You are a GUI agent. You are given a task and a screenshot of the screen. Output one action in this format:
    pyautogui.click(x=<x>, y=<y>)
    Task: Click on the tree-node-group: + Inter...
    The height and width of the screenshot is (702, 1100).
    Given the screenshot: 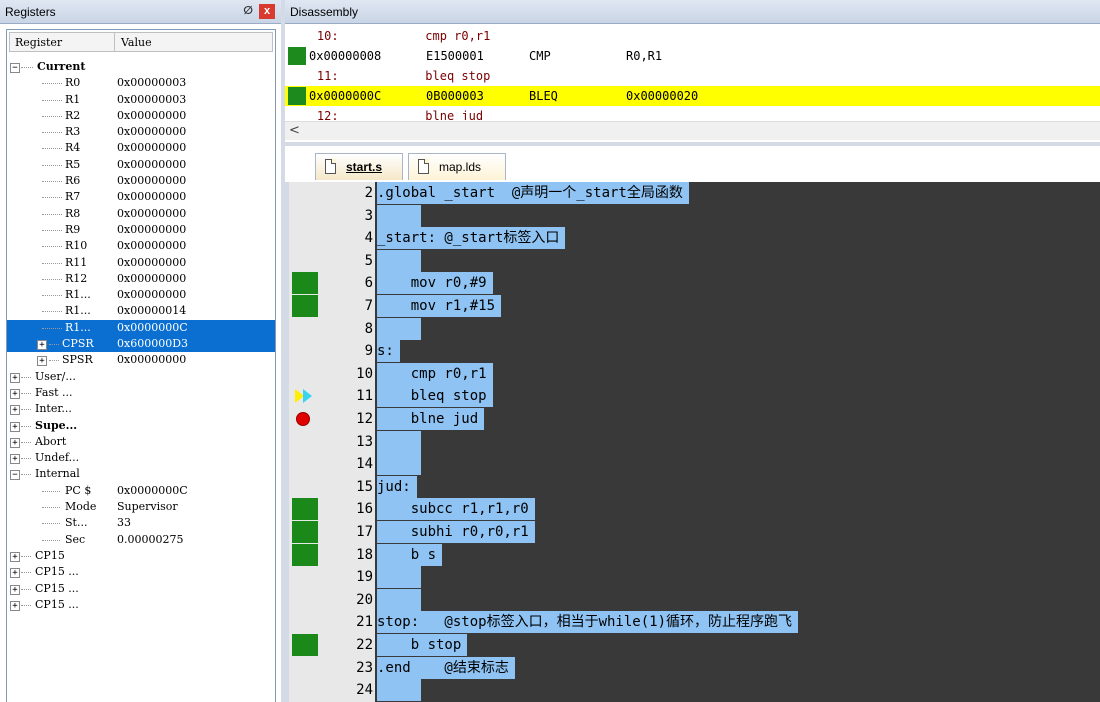 What is the action you would take?
    pyautogui.click(x=141, y=409)
    